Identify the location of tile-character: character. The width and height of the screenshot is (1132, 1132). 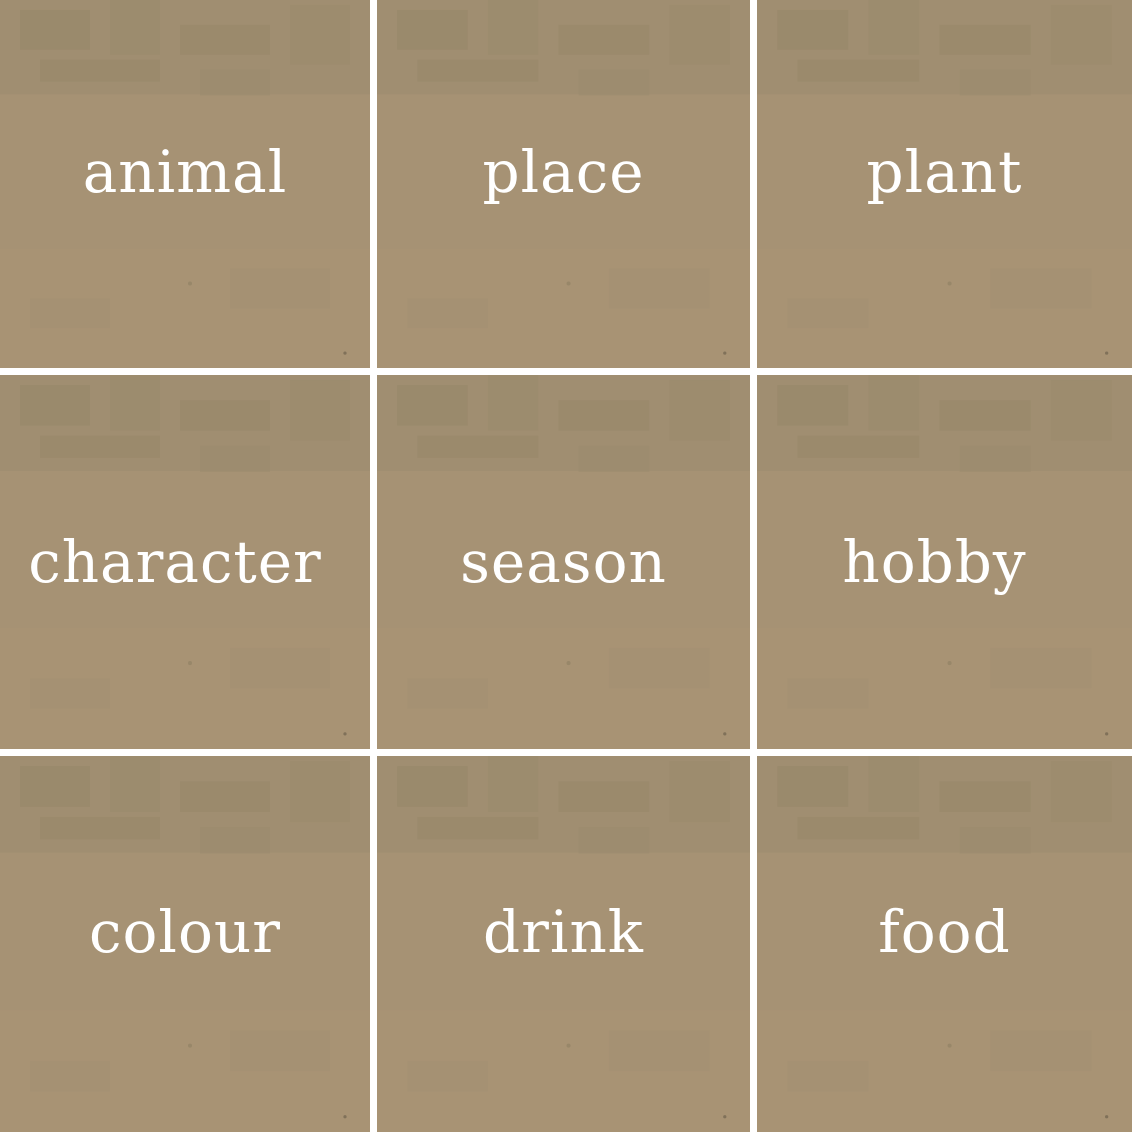
(185, 562).